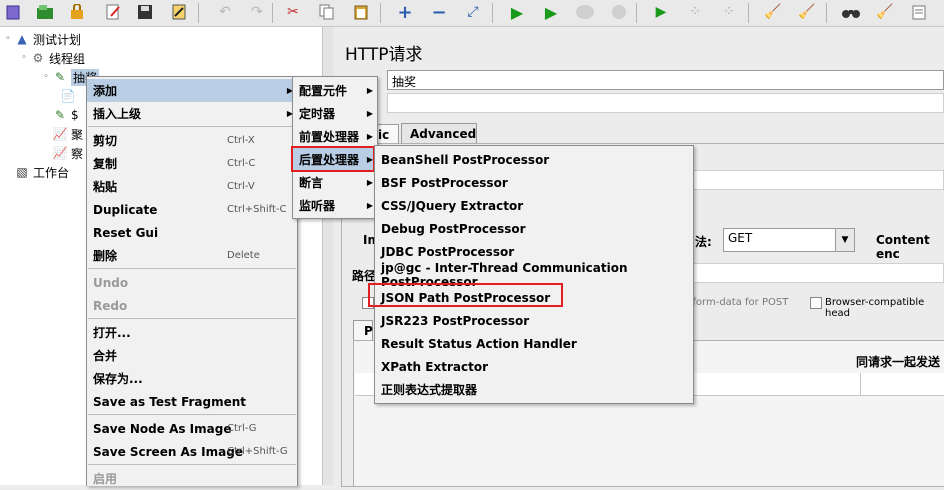  What do you see at coordinates (661, 12) in the screenshot?
I see `remote-start-icon: ▶` at bounding box center [661, 12].